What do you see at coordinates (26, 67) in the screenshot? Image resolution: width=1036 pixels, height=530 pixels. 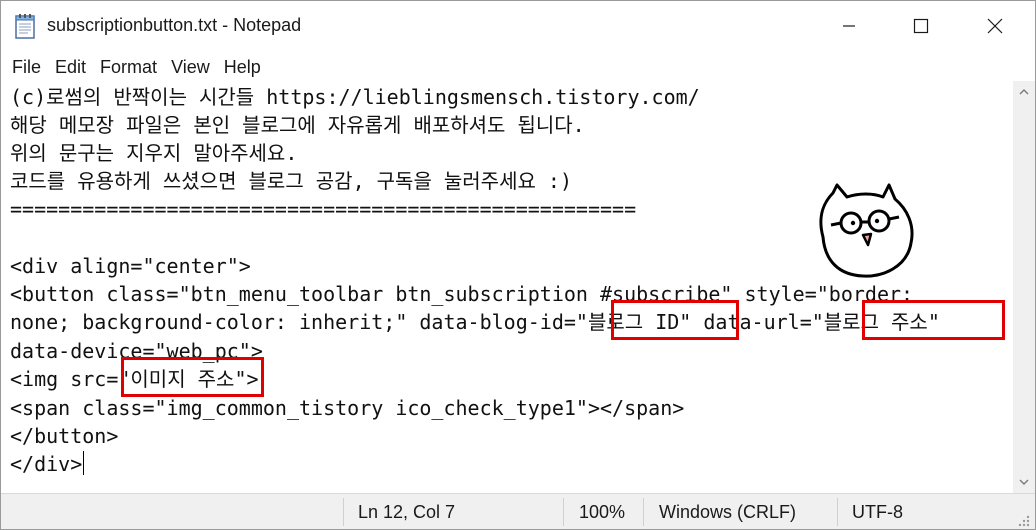 I see `menu-file: File` at bounding box center [26, 67].